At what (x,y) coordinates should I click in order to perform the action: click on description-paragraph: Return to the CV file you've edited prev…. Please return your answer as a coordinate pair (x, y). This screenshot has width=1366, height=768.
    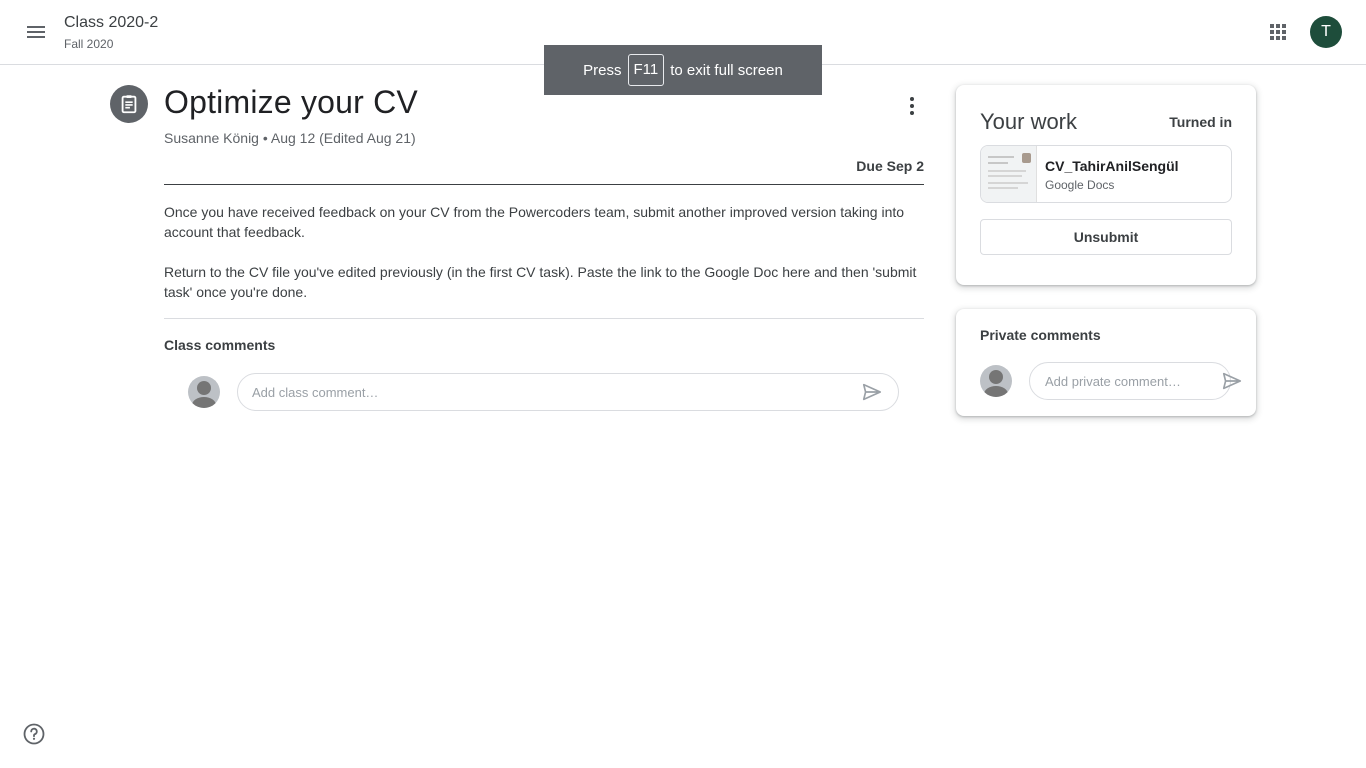
    Looking at the image, I should click on (540, 282).